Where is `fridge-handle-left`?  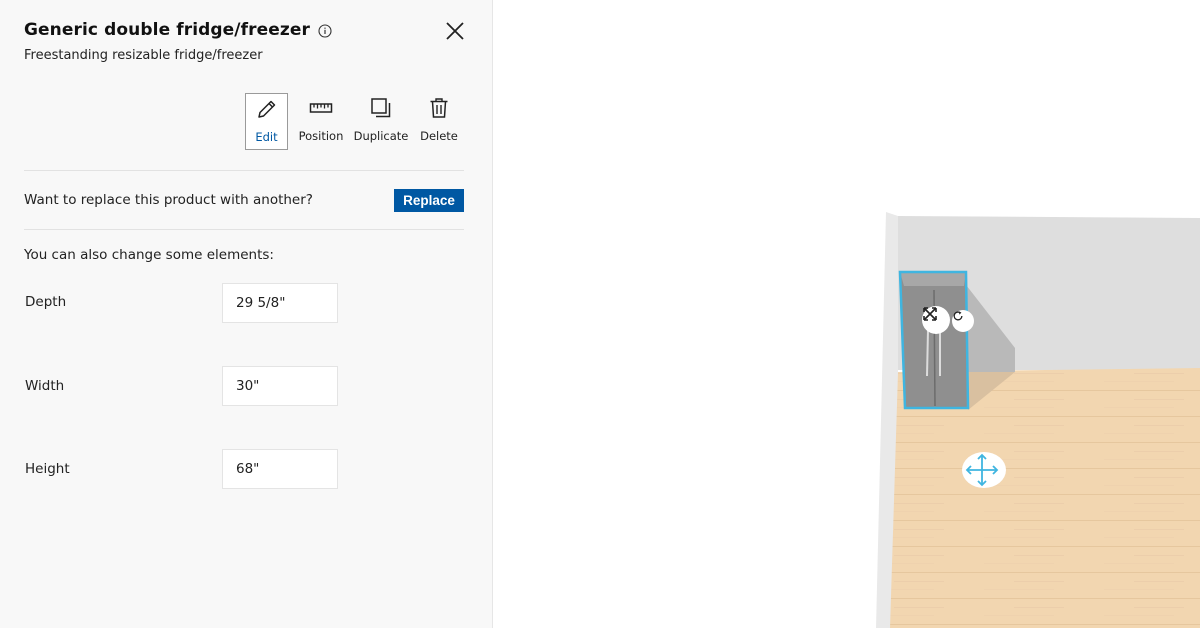 fridge-handle-left is located at coordinates (927, 353).